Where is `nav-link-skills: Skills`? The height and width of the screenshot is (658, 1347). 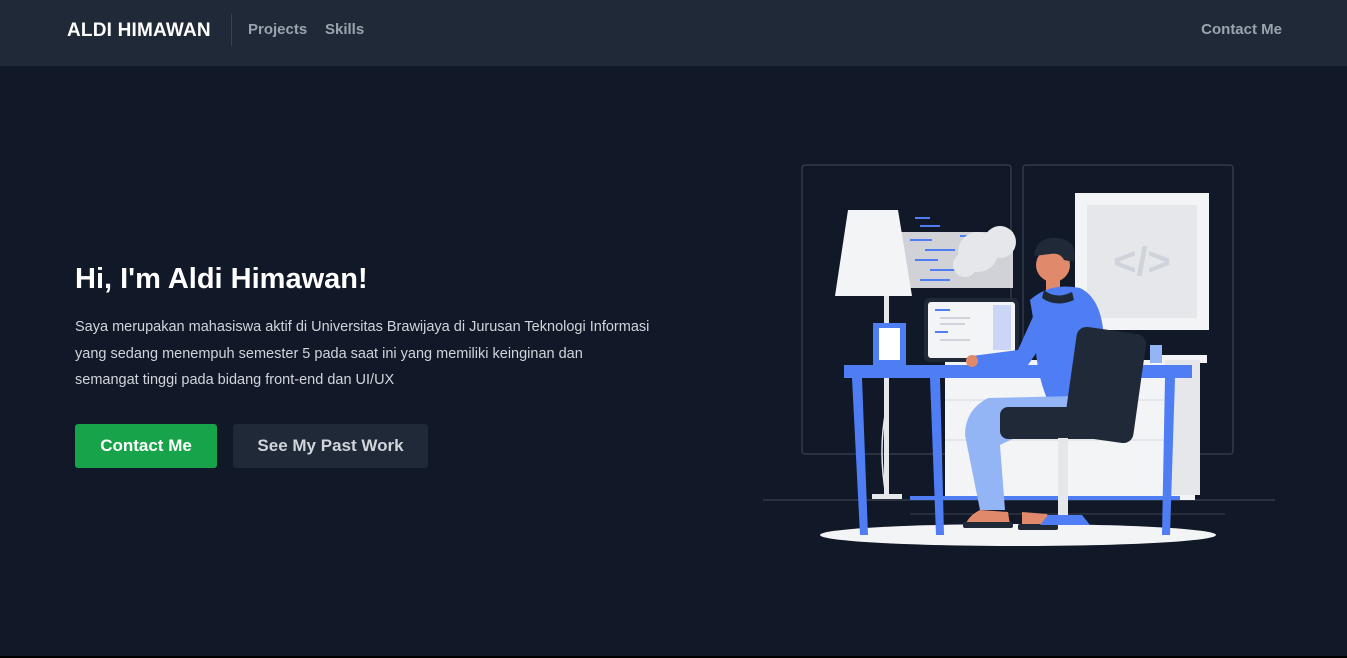
nav-link-skills: Skills is located at coordinates (344, 29).